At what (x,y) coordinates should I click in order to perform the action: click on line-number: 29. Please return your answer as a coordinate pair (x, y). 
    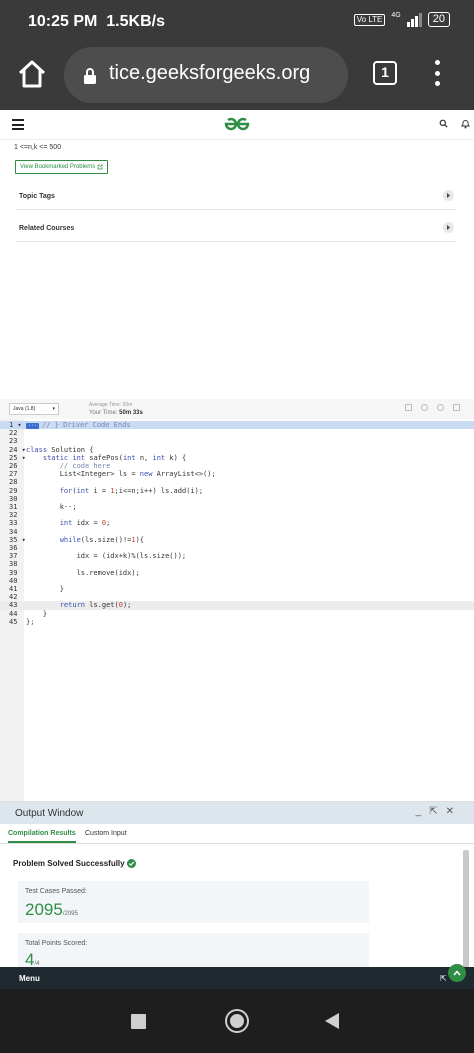
    Looking at the image, I should click on (13, 490).